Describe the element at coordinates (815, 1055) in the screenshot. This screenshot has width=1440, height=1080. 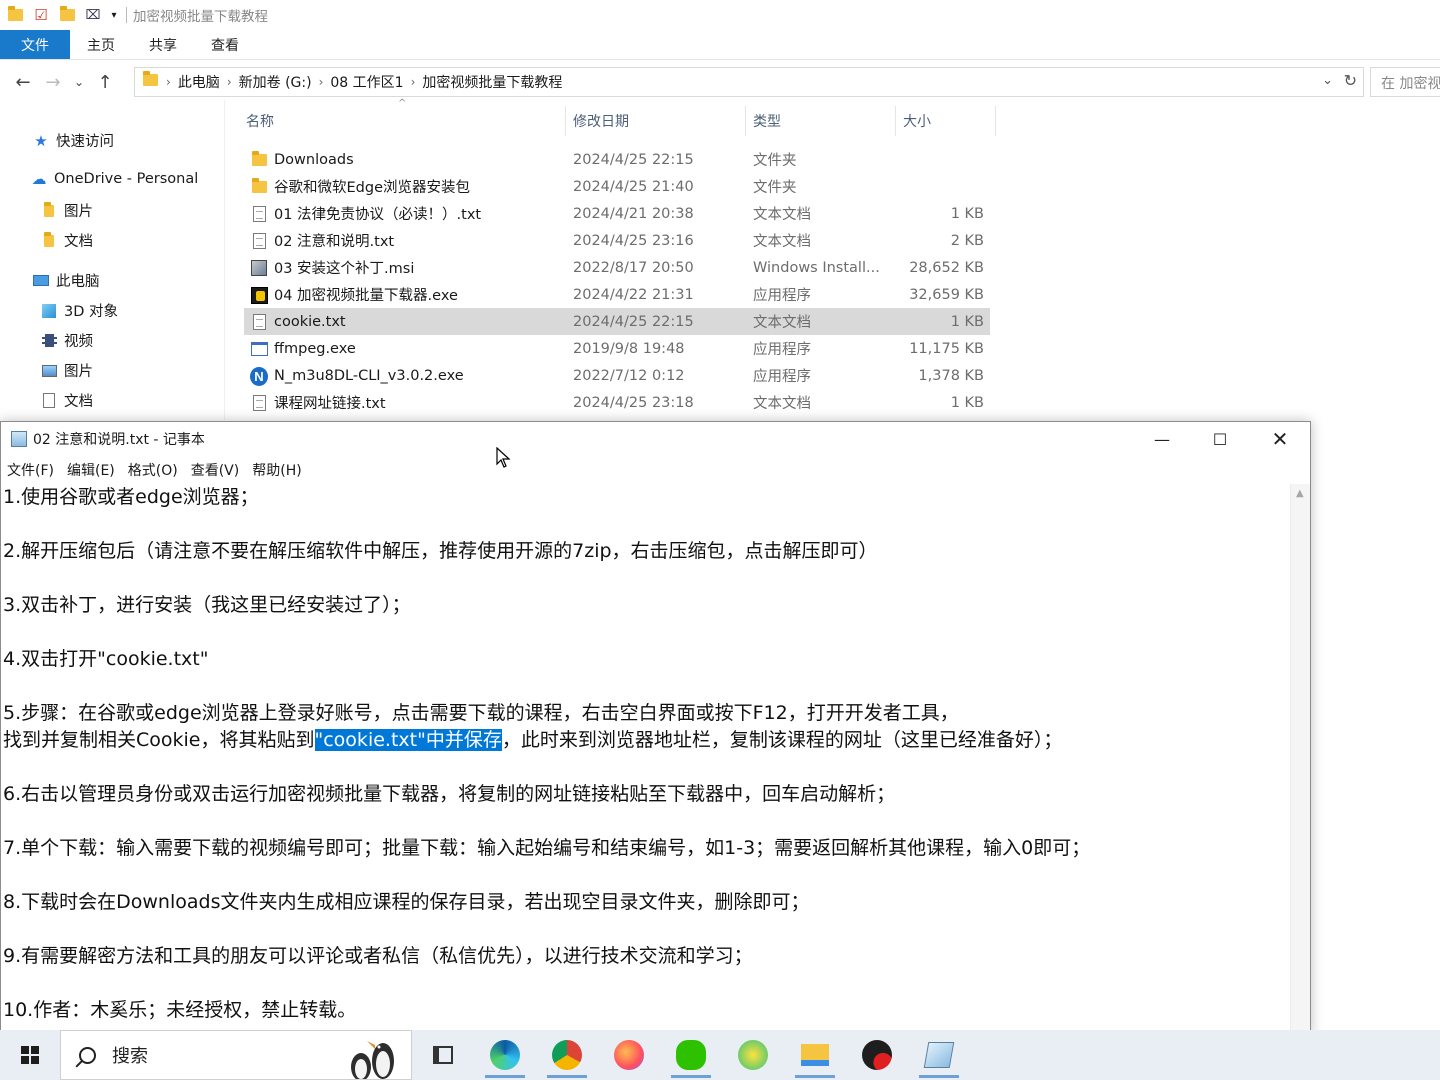
I see `file-explorer-taskbar-button` at that location.